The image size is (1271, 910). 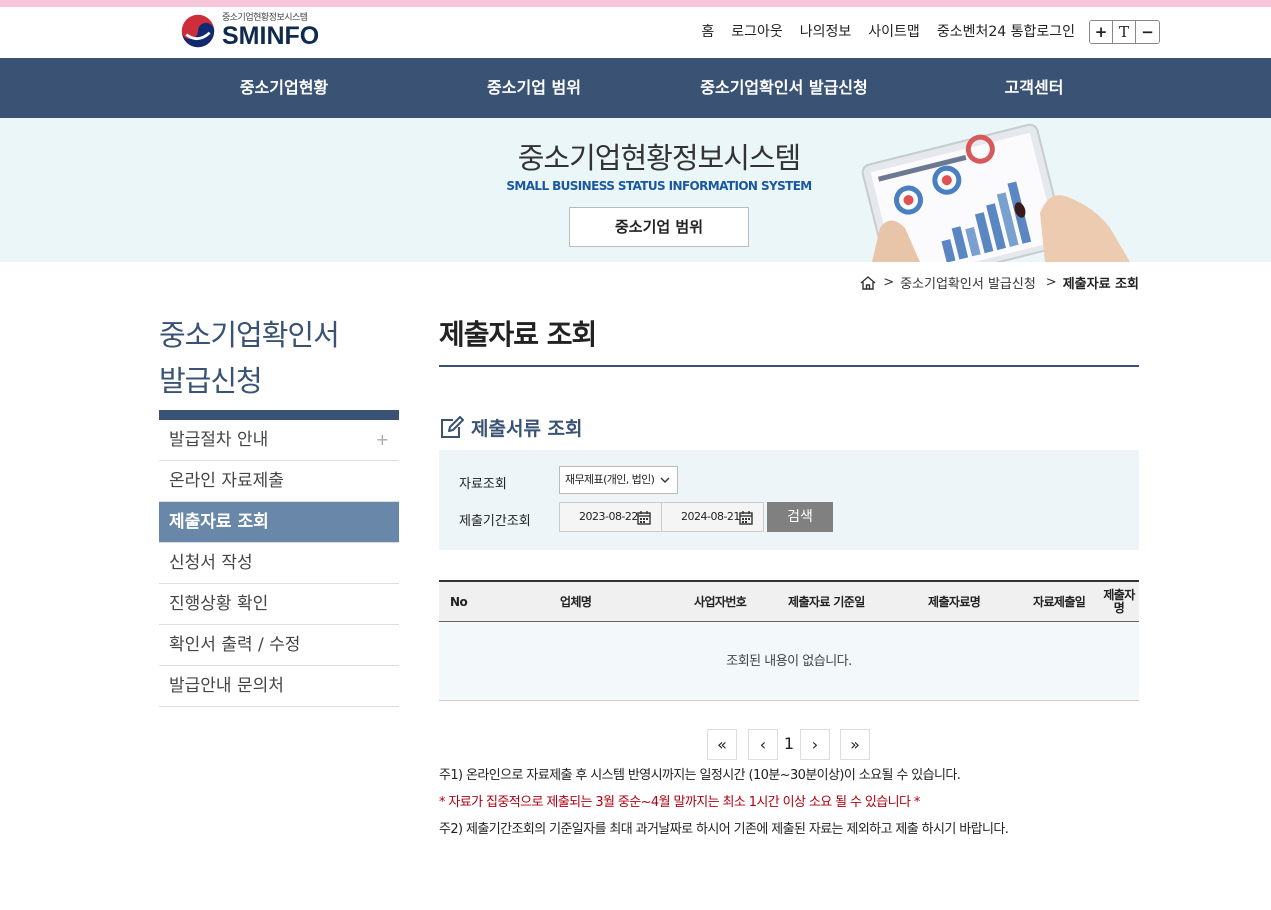 I want to click on util-home-link: 홈, so click(x=707, y=31).